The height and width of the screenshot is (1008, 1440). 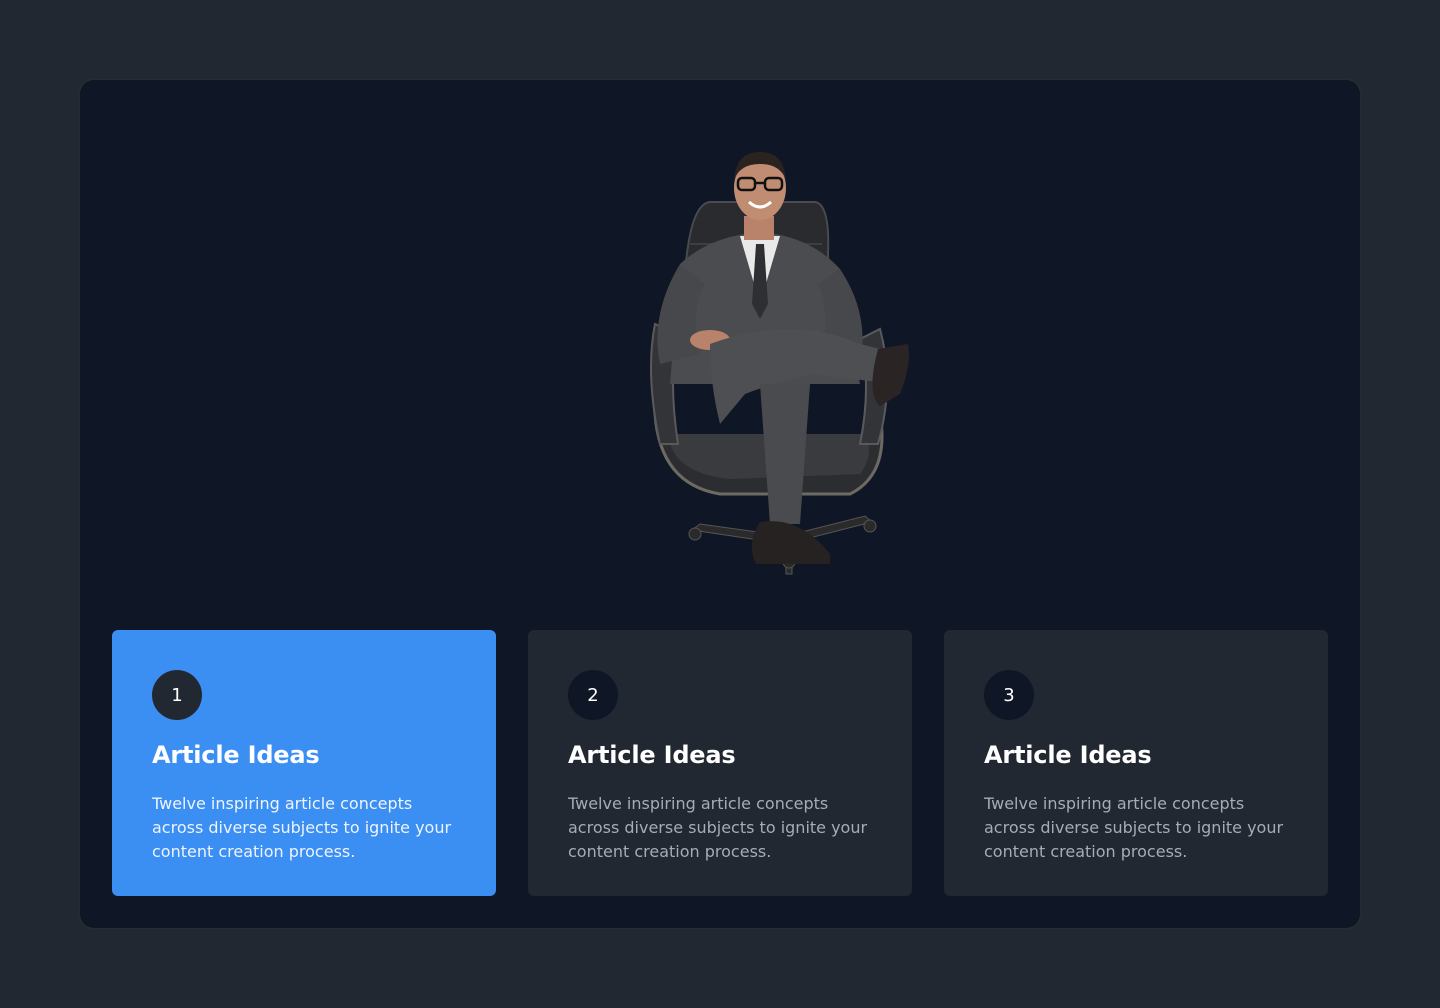 I want to click on hero-image, so click(x=740, y=364).